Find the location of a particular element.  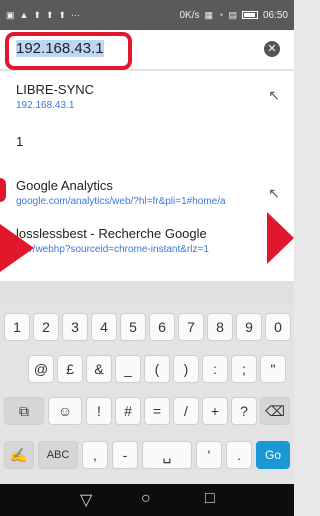

backspace-icon: ⌫ is located at coordinates (275, 411).